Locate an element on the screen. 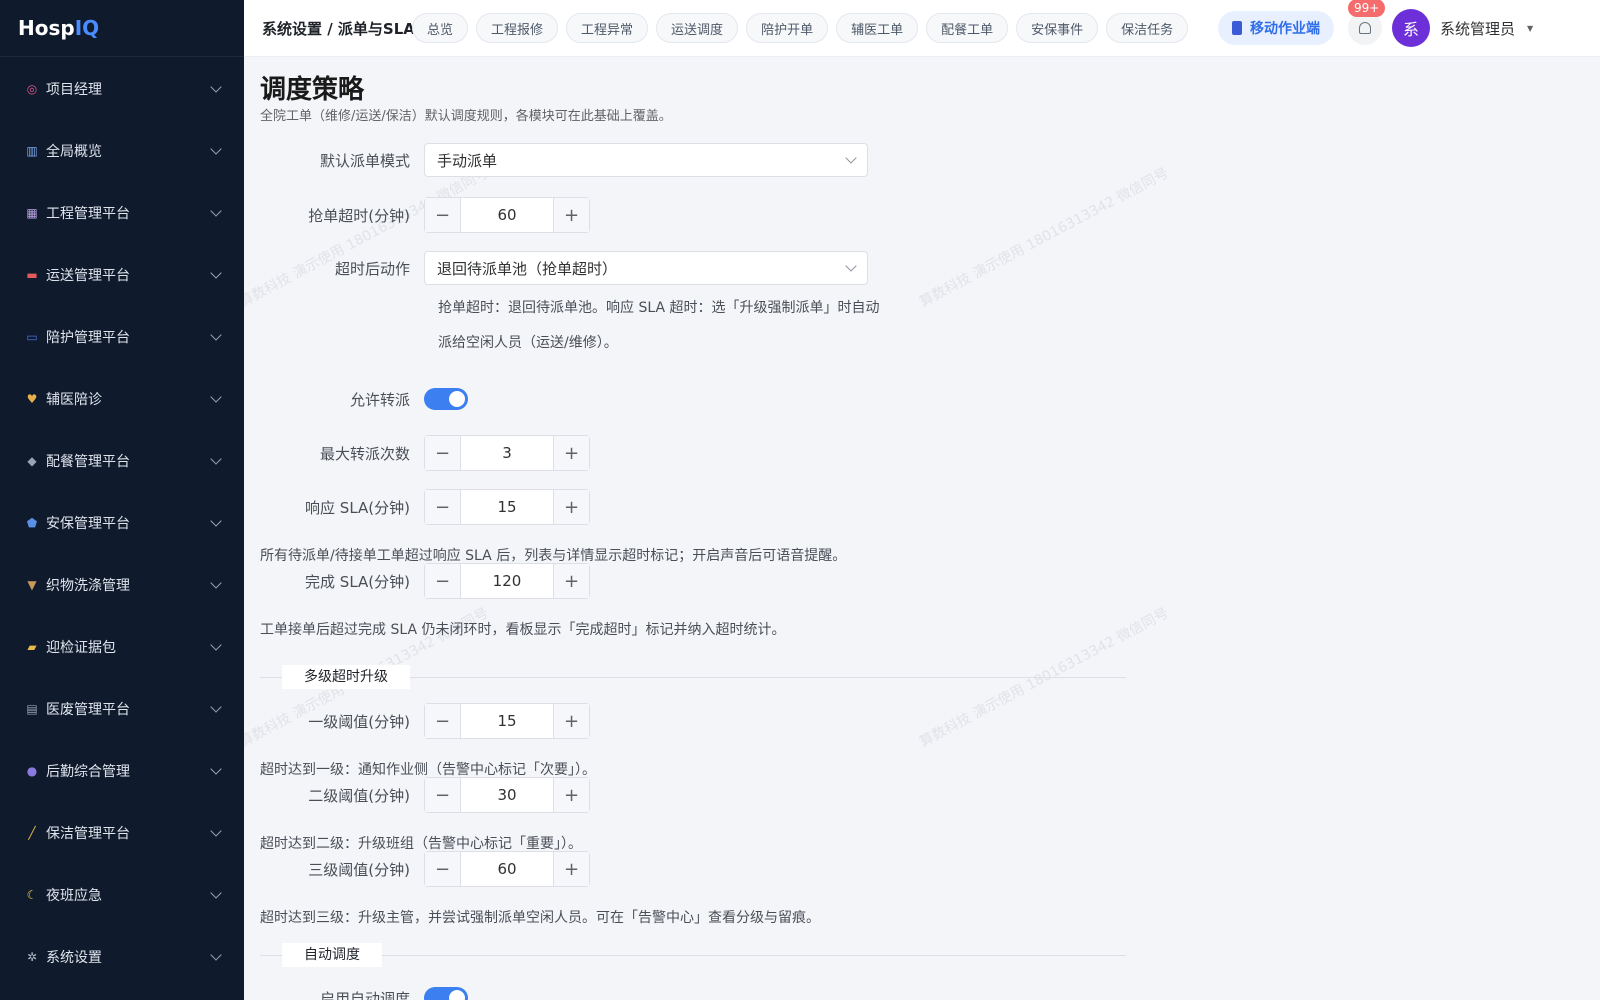 The height and width of the screenshot is (1000, 1600). default-mode-value: 手动派单 is located at coordinates (467, 160).